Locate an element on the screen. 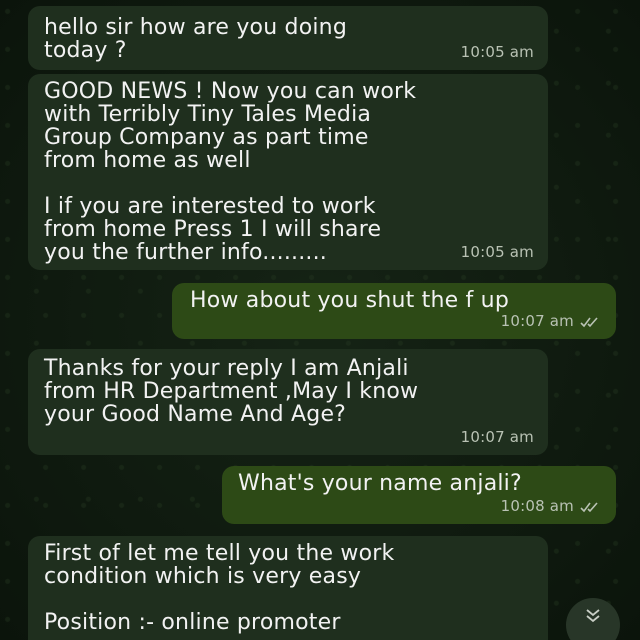 This screenshot has width=640, height=640. double-chevron-down-icon is located at coordinates (593, 616).